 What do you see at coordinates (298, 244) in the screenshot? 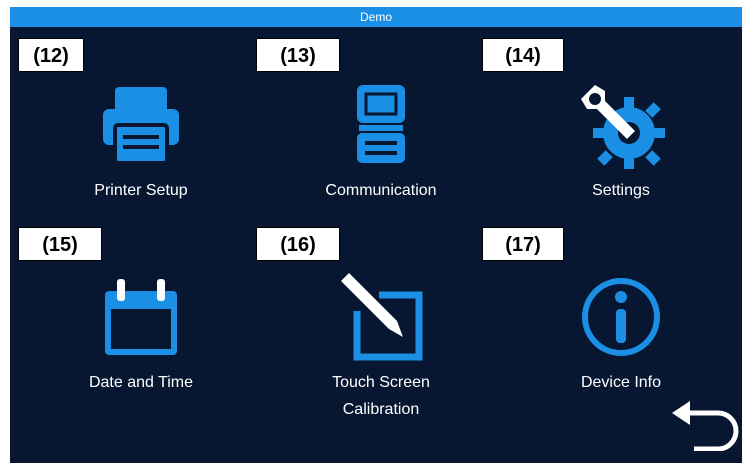
I see `callout-badge-16: (16)` at bounding box center [298, 244].